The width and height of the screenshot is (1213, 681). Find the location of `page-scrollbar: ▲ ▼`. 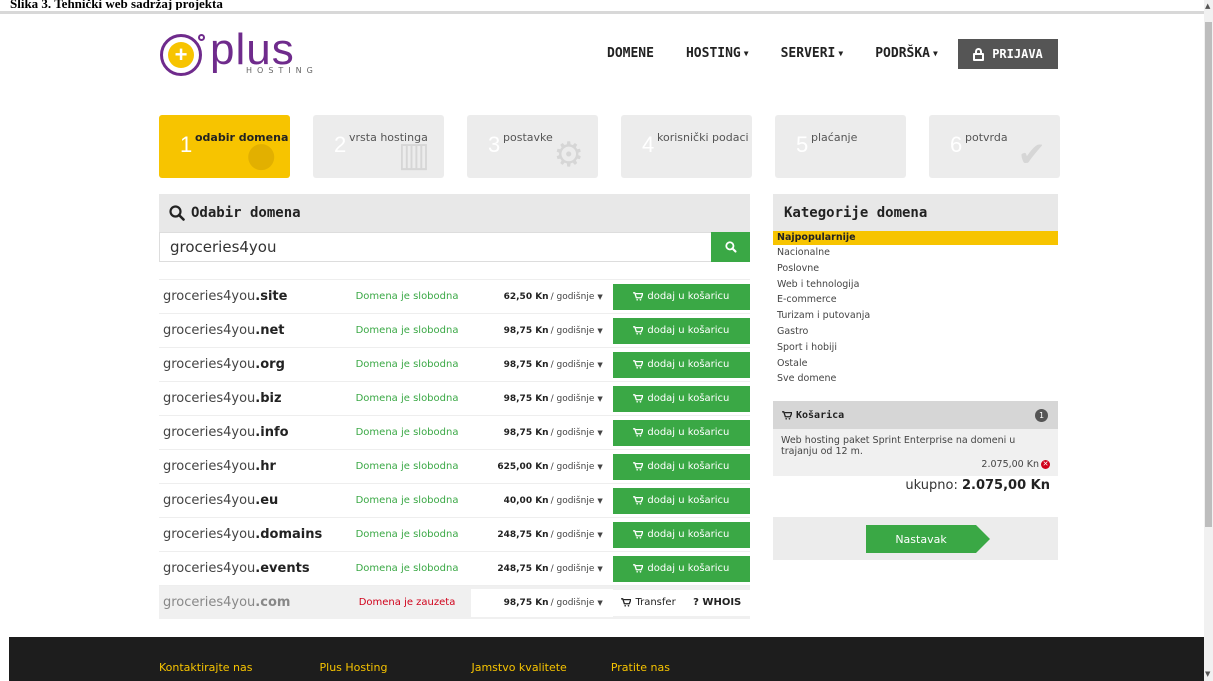

page-scrollbar: ▲ ▼ is located at coordinates (1208, 340).